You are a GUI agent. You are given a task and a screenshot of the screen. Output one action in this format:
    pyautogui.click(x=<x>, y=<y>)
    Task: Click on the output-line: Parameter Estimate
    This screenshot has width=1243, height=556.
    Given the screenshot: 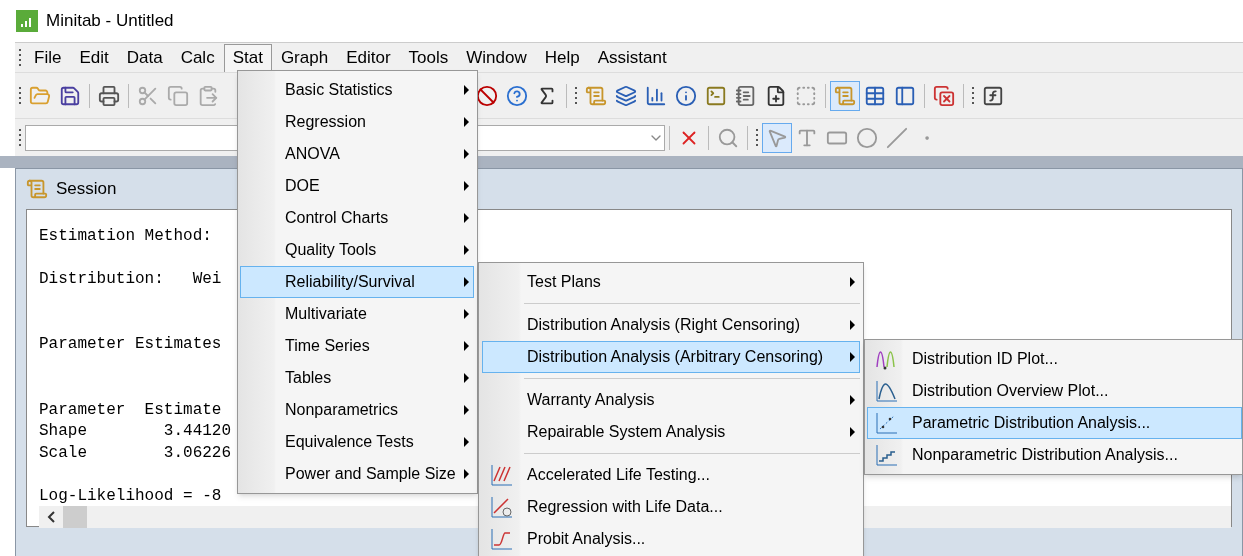 What is the action you would take?
    pyautogui.click(x=130, y=409)
    